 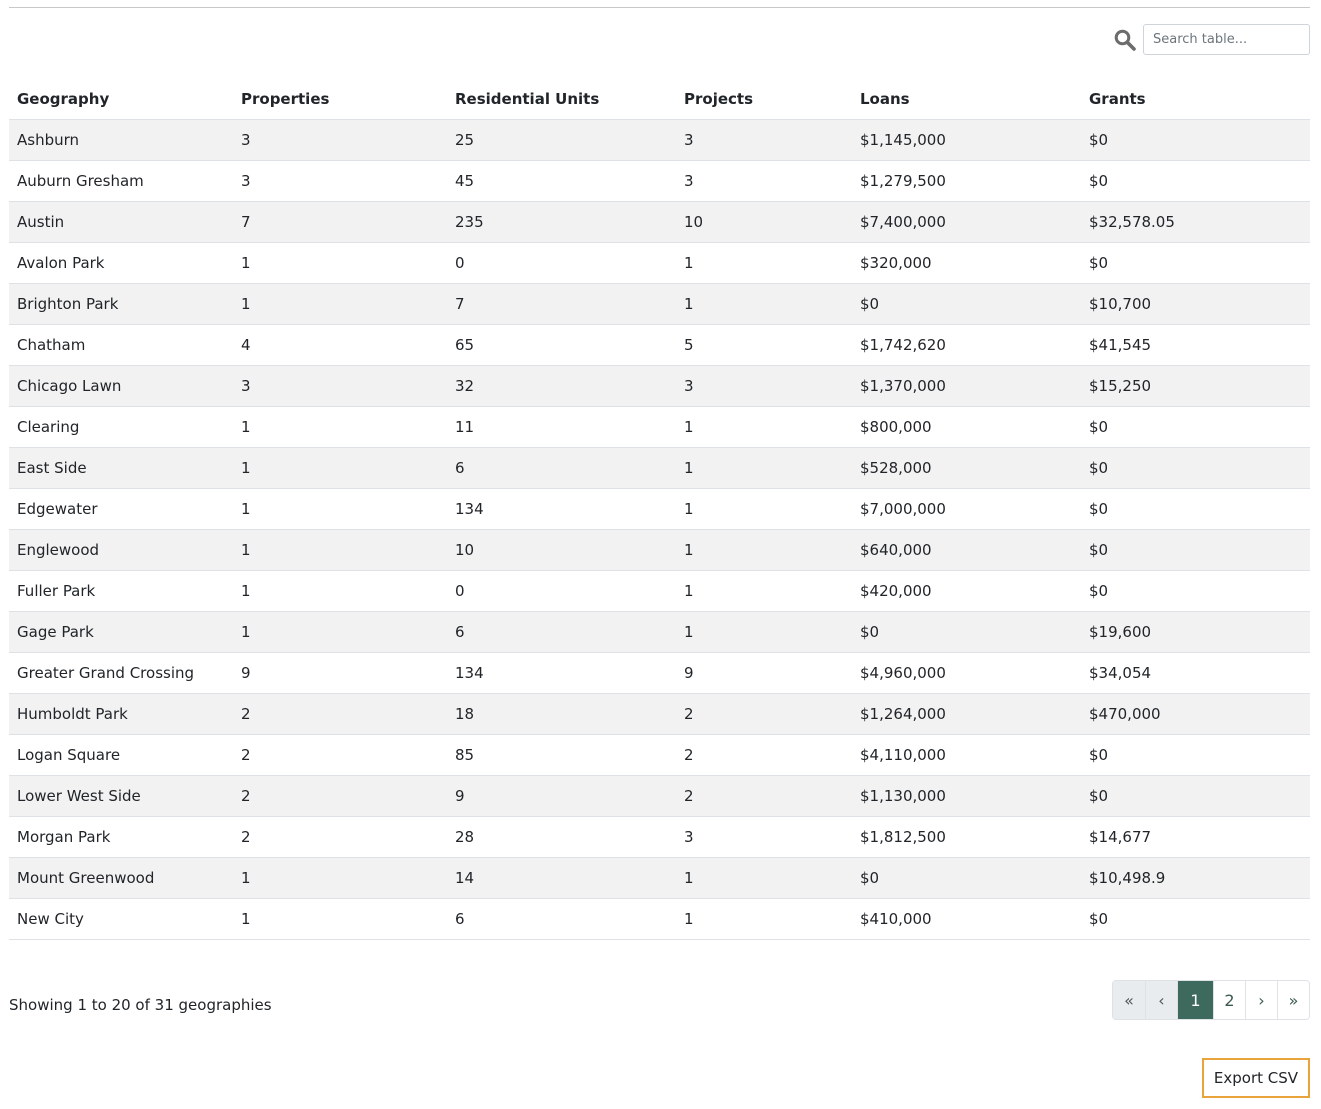 I want to click on cell-loans: $0, so click(x=966, y=632).